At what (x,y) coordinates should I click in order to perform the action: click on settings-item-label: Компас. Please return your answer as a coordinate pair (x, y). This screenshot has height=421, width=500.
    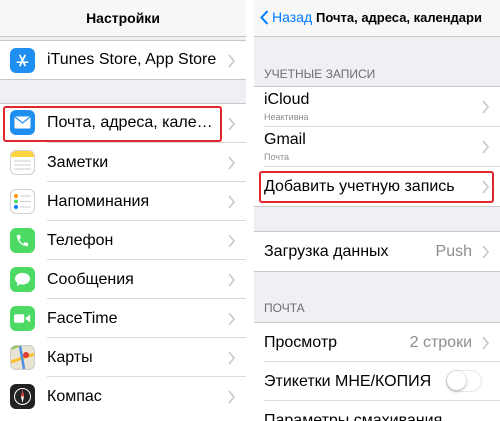
    Looking at the image, I should click on (74, 396).